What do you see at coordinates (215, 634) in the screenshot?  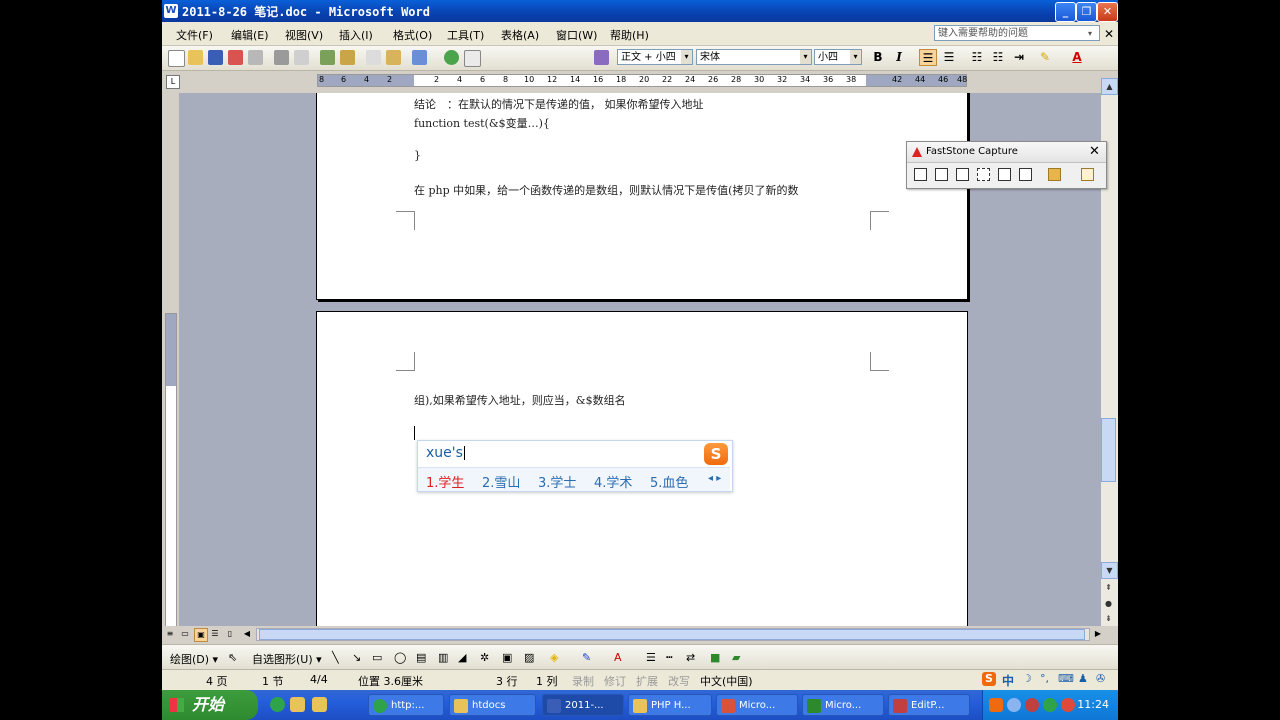 I see `outline-view-button: ☰` at bounding box center [215, 634].